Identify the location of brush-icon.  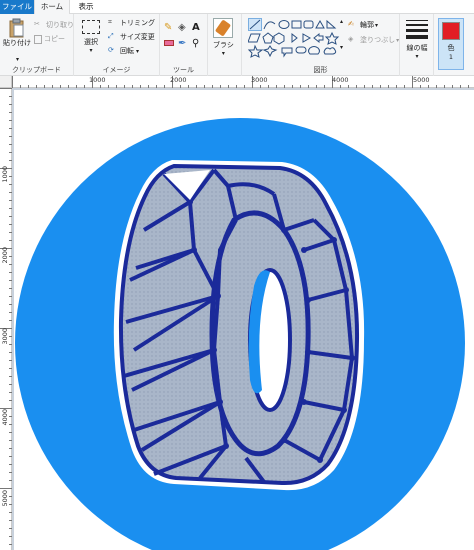
(223, 28).